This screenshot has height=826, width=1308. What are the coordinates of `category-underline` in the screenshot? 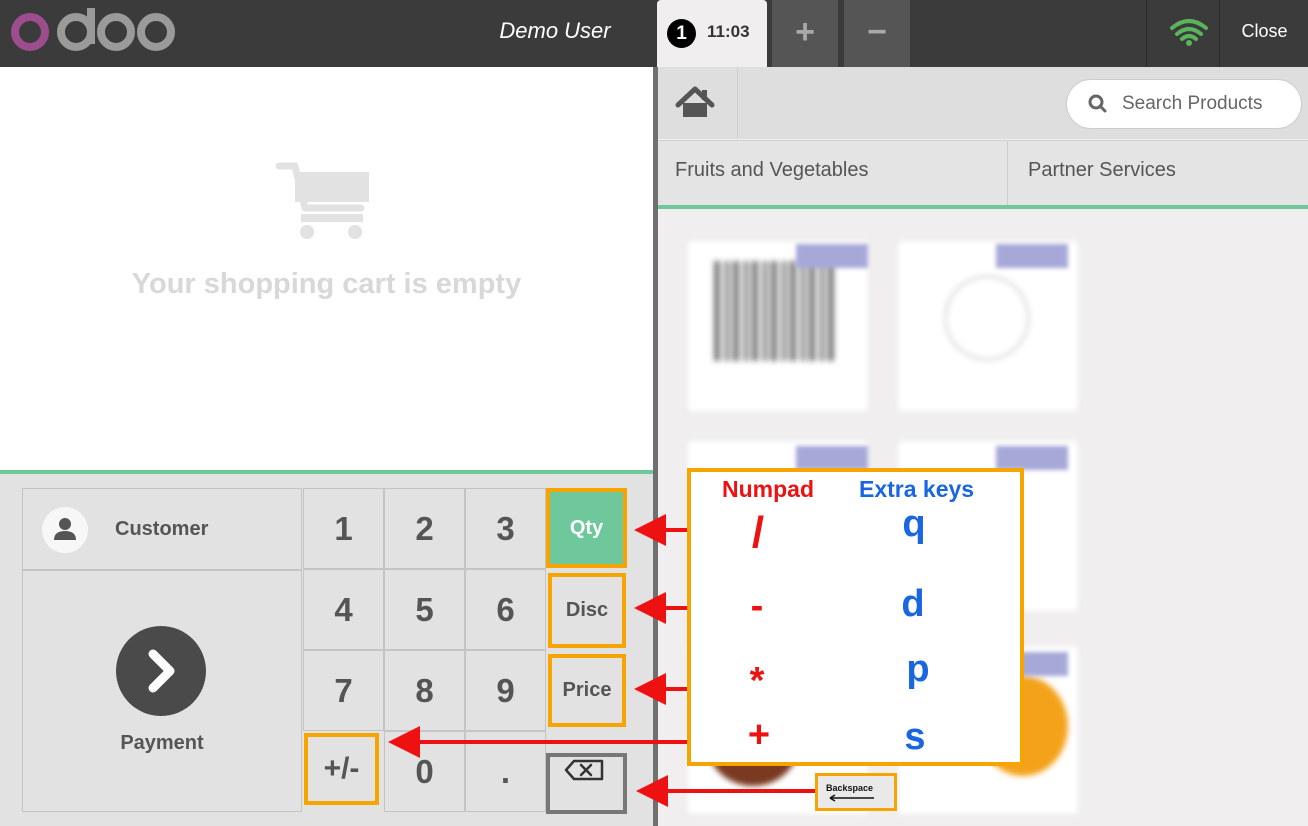 It's located at (983, 207).